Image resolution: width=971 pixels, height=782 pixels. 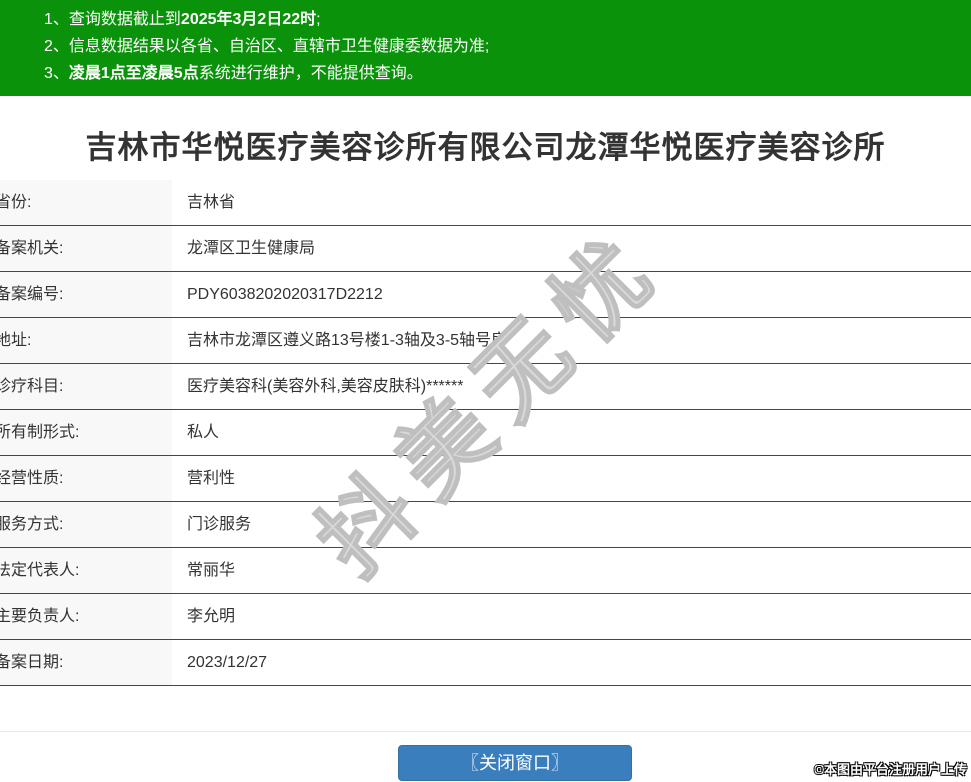 I want to click on table-row-address: 地址: 吉林市龙潭区遵义路13号楼1-3轴及3-5轴号房, so click(x=485, y=341).